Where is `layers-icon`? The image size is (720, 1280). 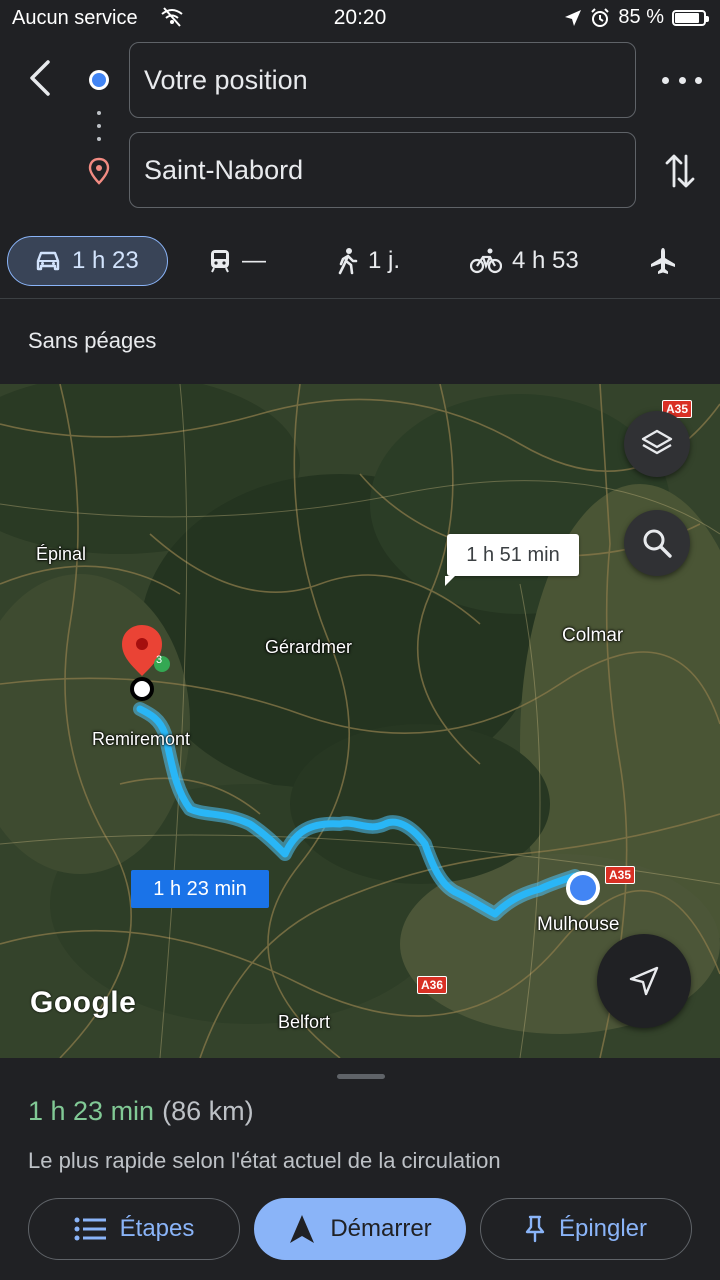 layers-icon is located at coordinates (657, 442).